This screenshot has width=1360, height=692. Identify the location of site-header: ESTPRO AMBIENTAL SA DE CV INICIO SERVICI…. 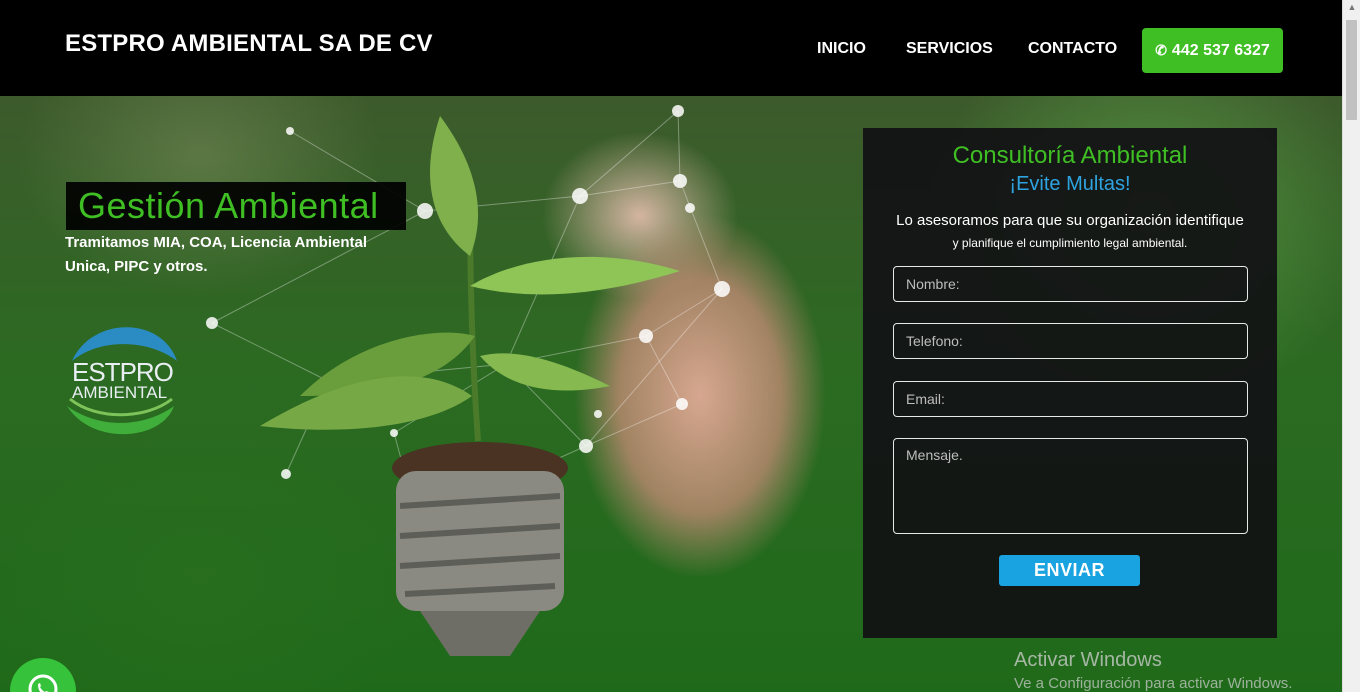
(671, 48).